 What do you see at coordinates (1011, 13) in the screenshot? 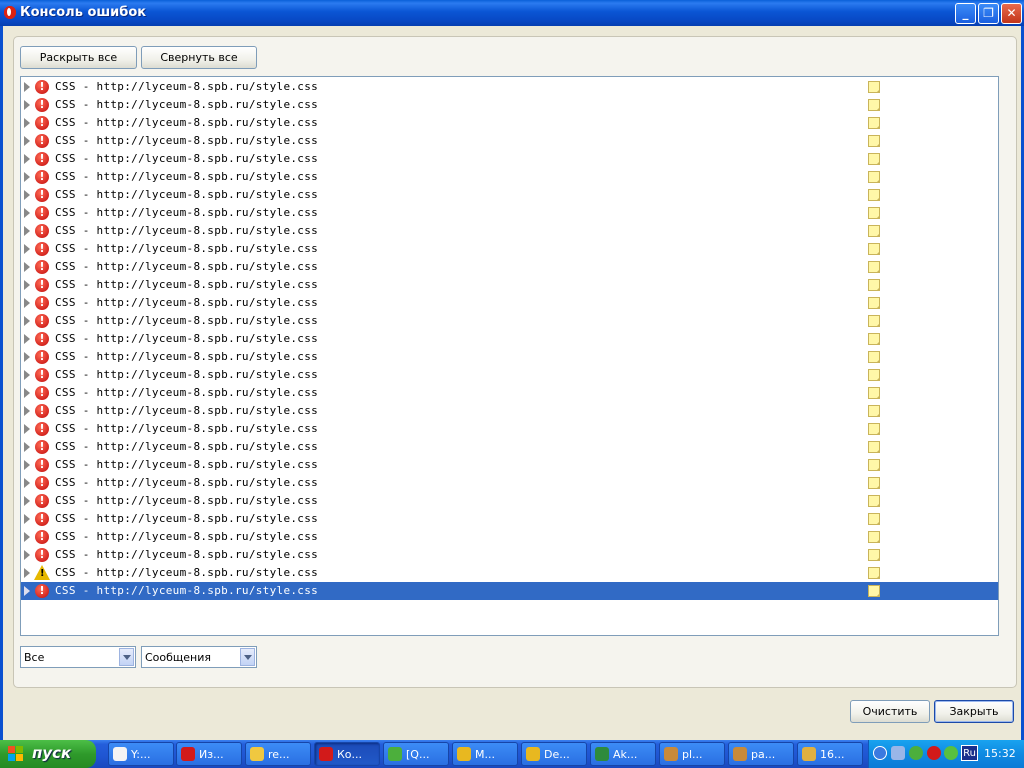
I see `close-window-button: ✕` at bounding box center [1011, 13].